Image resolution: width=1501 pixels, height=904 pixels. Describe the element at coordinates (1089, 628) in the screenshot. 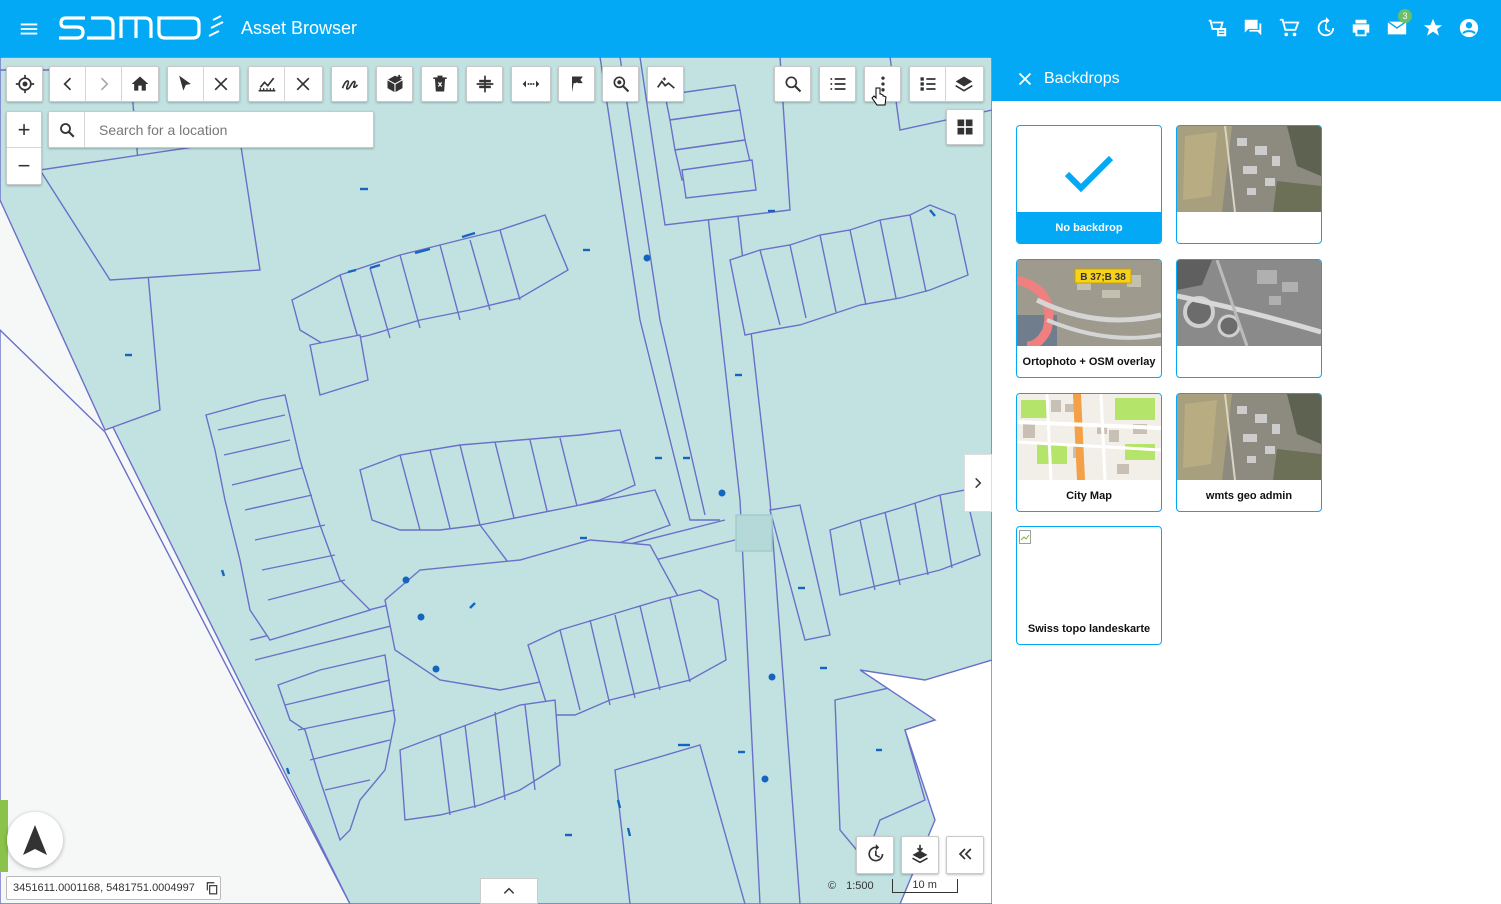

I see `backdrop-label: Swiss topo landeskarte` at that location.